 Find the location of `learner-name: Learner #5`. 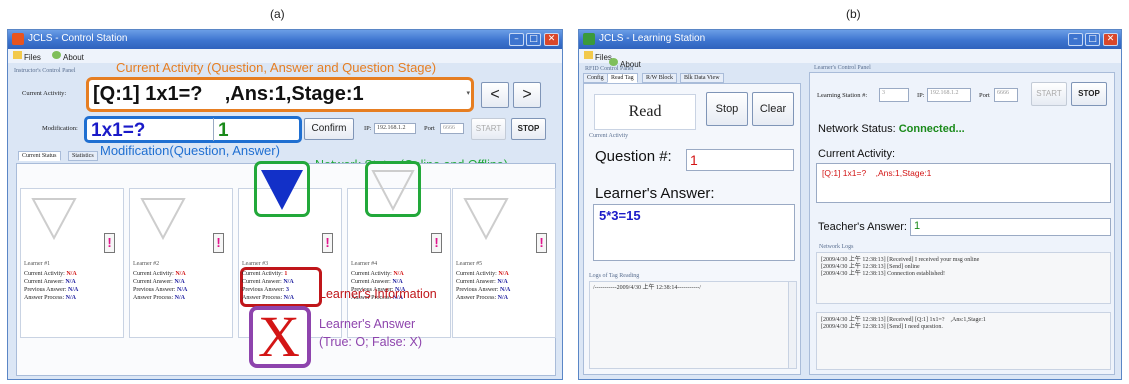

learner-name: Learner #5 is located at coordinates (469, 264).